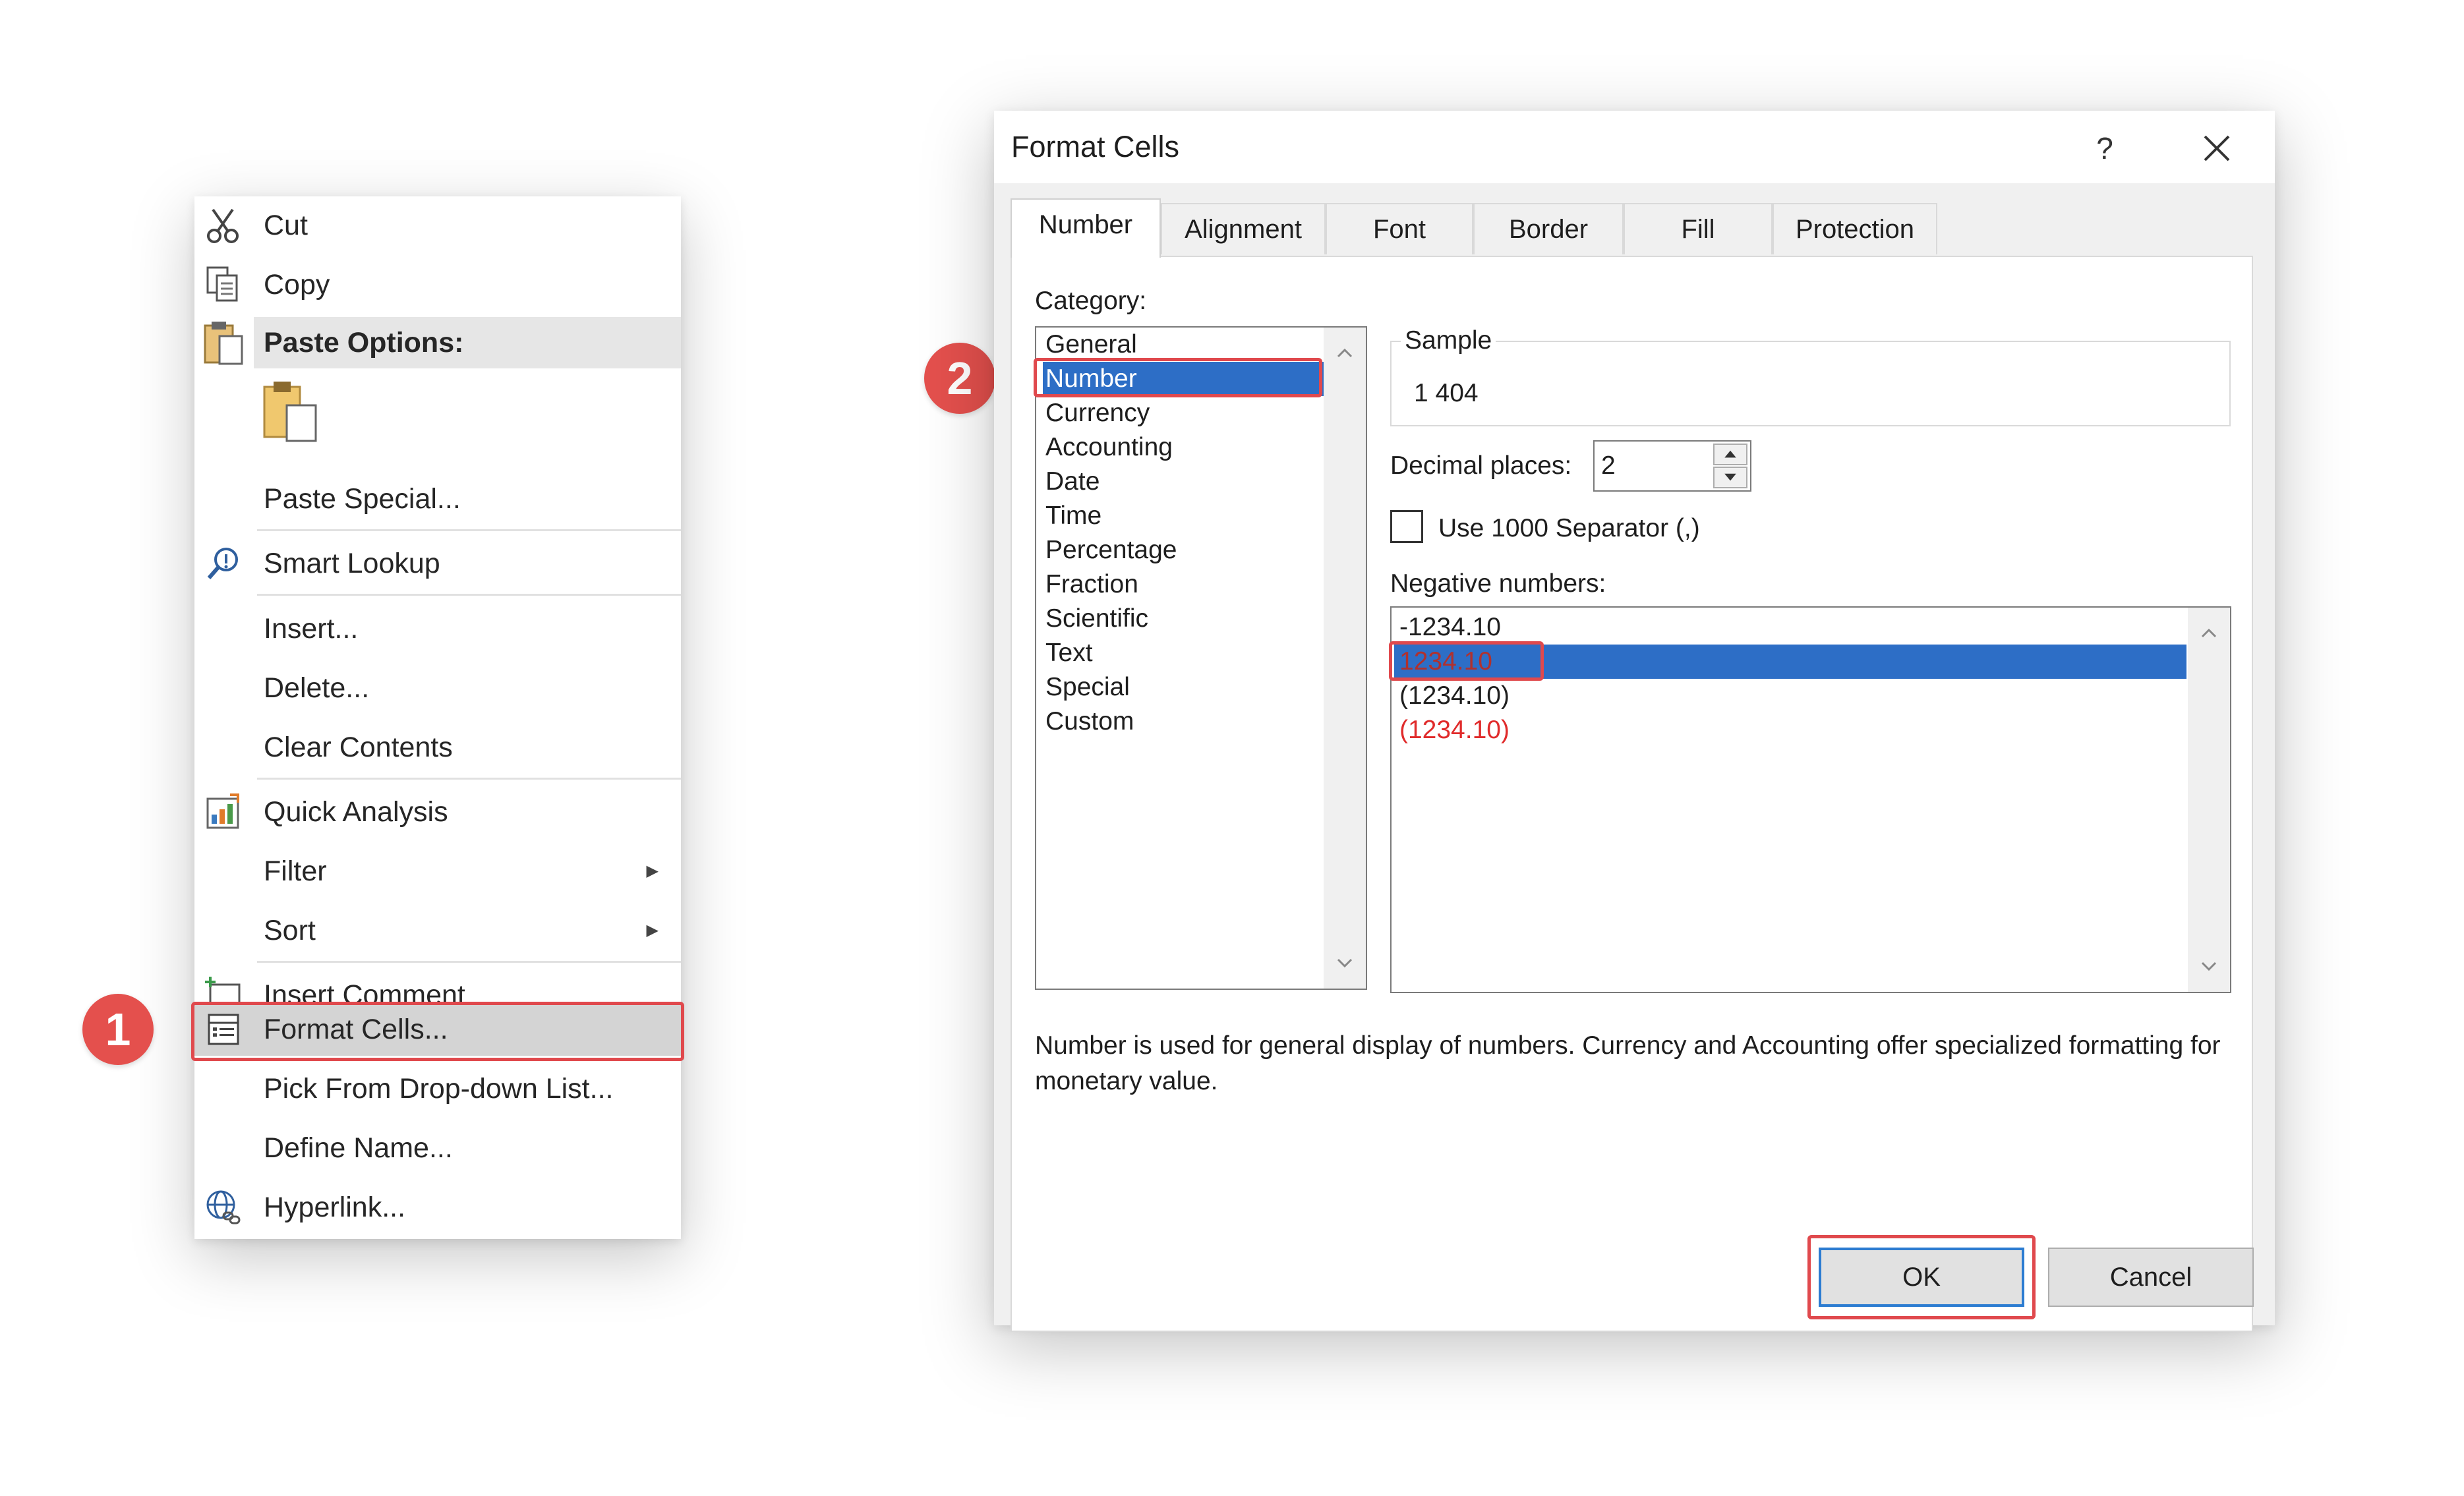  I want to click on paste-options-header: Paste Options:, so click(467, 342).